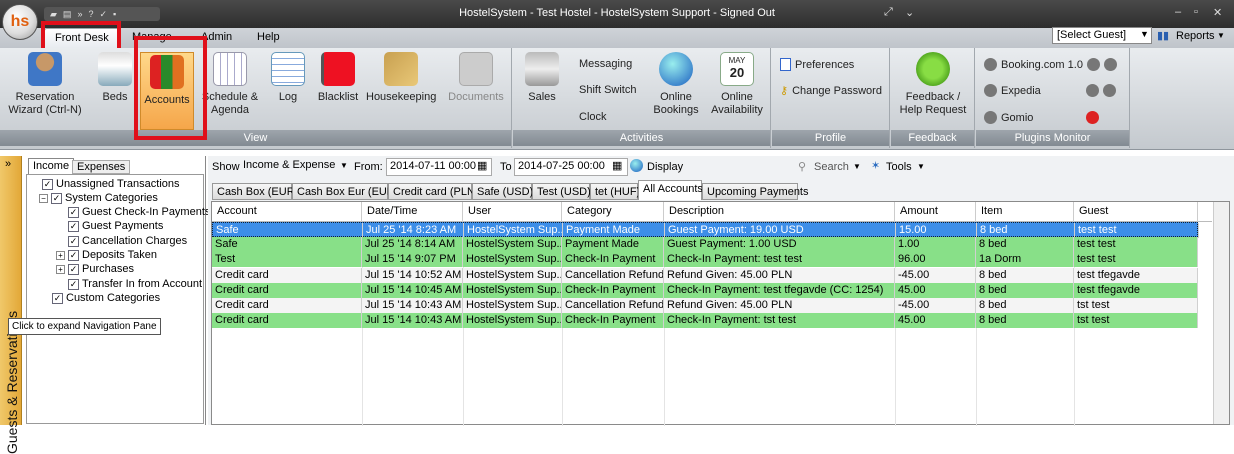  I want to click on table-cell: Check-In Payment, so click(613, 290).